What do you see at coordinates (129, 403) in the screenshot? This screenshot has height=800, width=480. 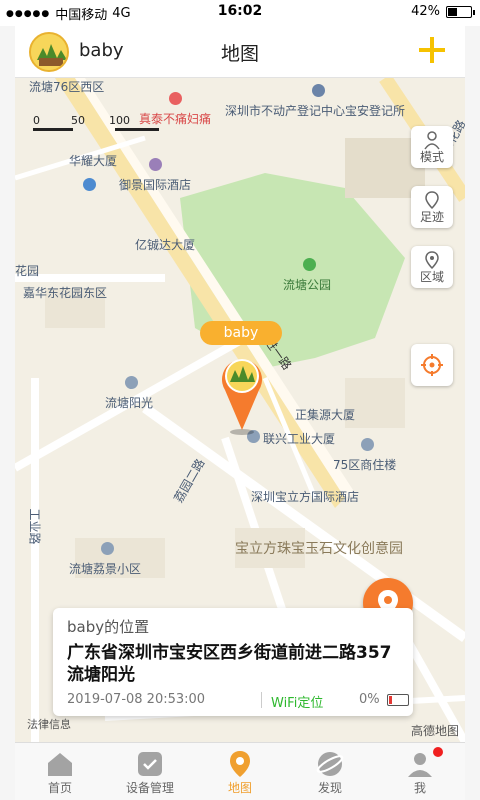 I see `map-label: 流塘阳光` at bounding box center [129, 403].